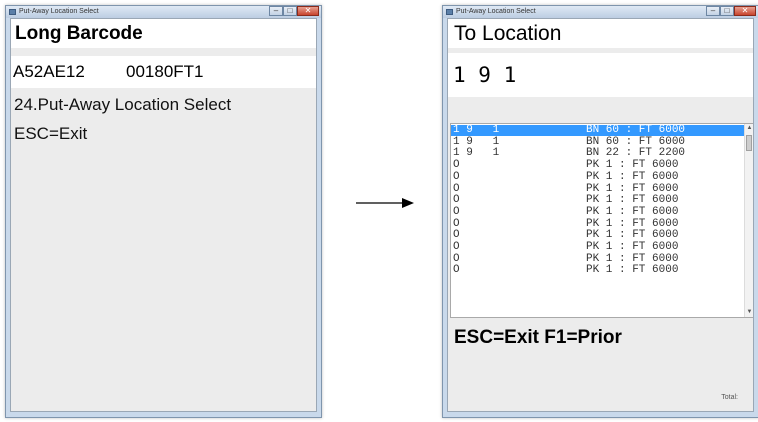 This screenshot has width=758, height=422. I want to click on scroll-down-icon: ▼, so click(749, 312).